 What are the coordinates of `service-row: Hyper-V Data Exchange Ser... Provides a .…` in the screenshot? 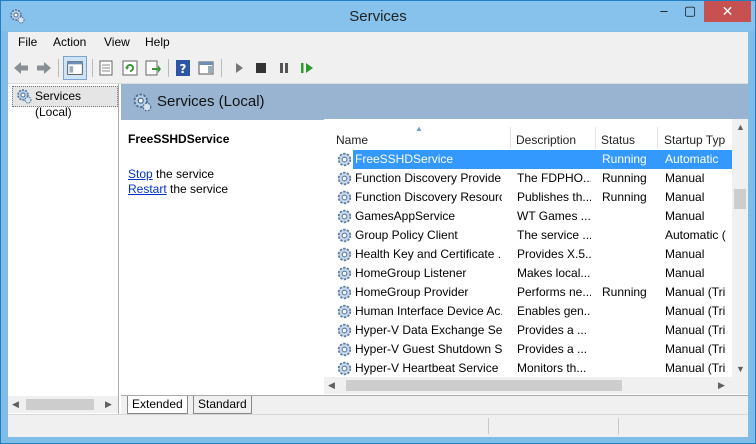 It's located at (528, 330).